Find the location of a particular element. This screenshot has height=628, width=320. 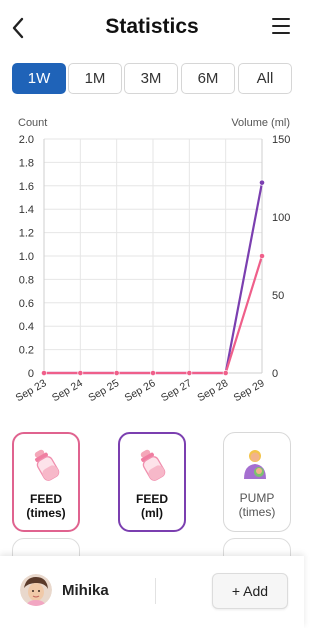

y-tick-label-left: 0.8 is located at coordinates (26, 280).